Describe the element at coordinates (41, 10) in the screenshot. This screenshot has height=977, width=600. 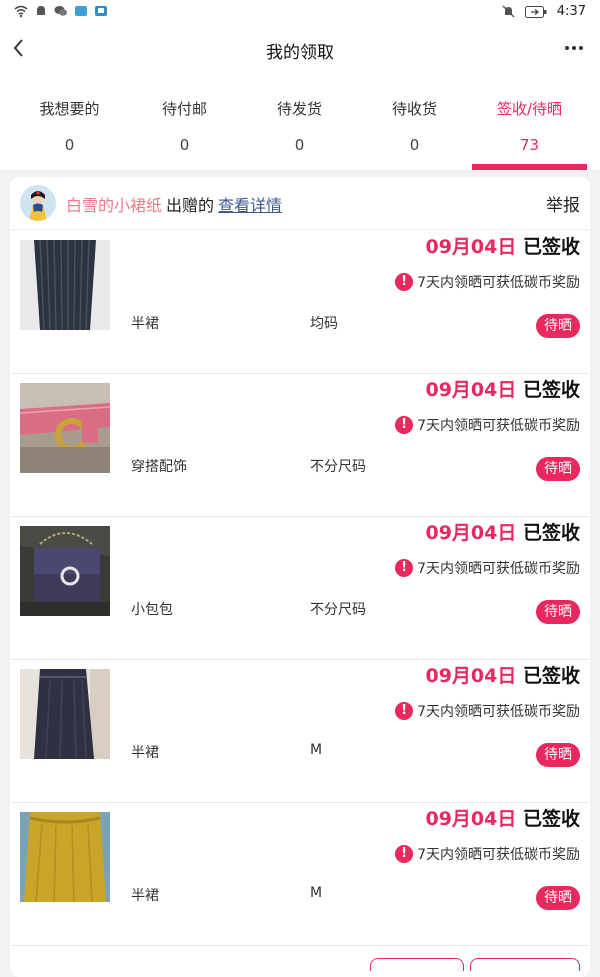
I see `notification-icon` at that location.